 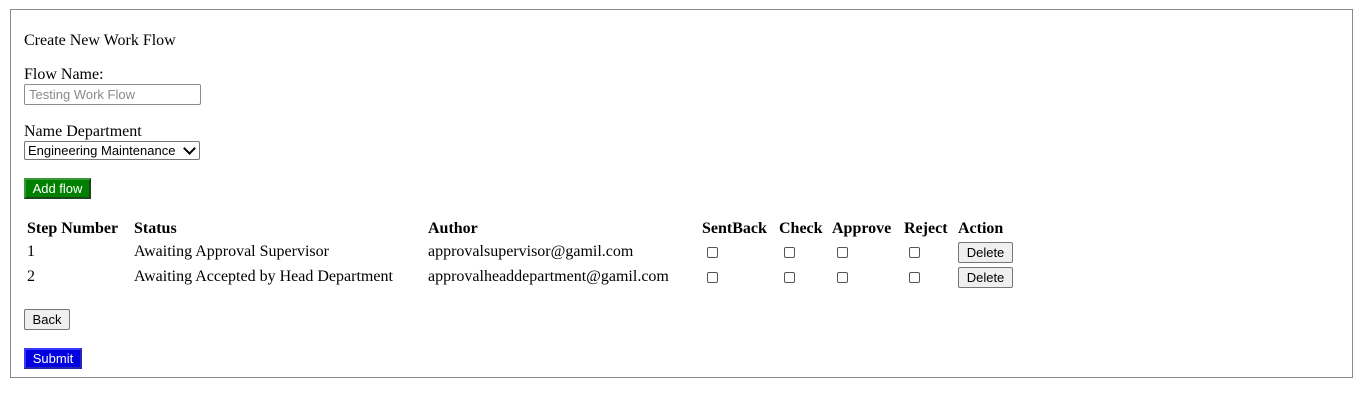 I want to click on row-2-status: Awaiting Accepted by Head Department, so click(x=263, y=276).